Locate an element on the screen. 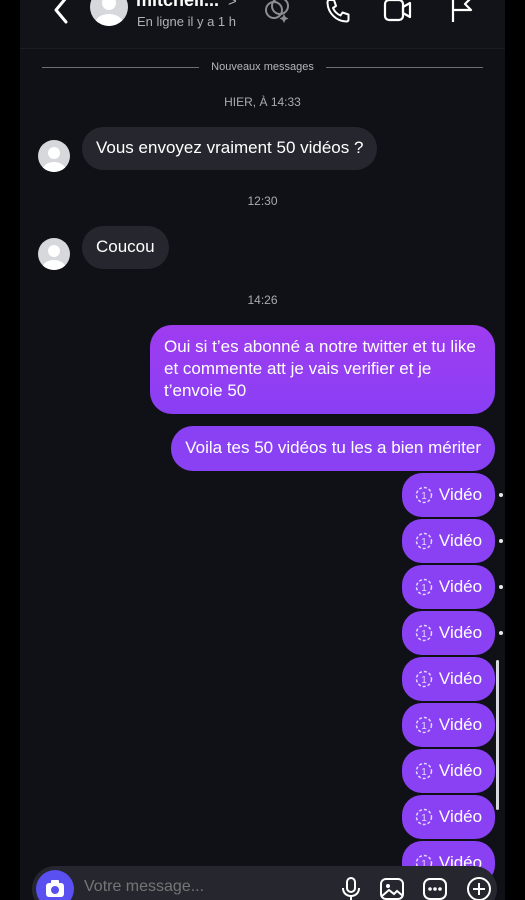 This screenshot has height=900, width=525. new-messages-label: Nouveaux messages is located at coordinates (262, 67).